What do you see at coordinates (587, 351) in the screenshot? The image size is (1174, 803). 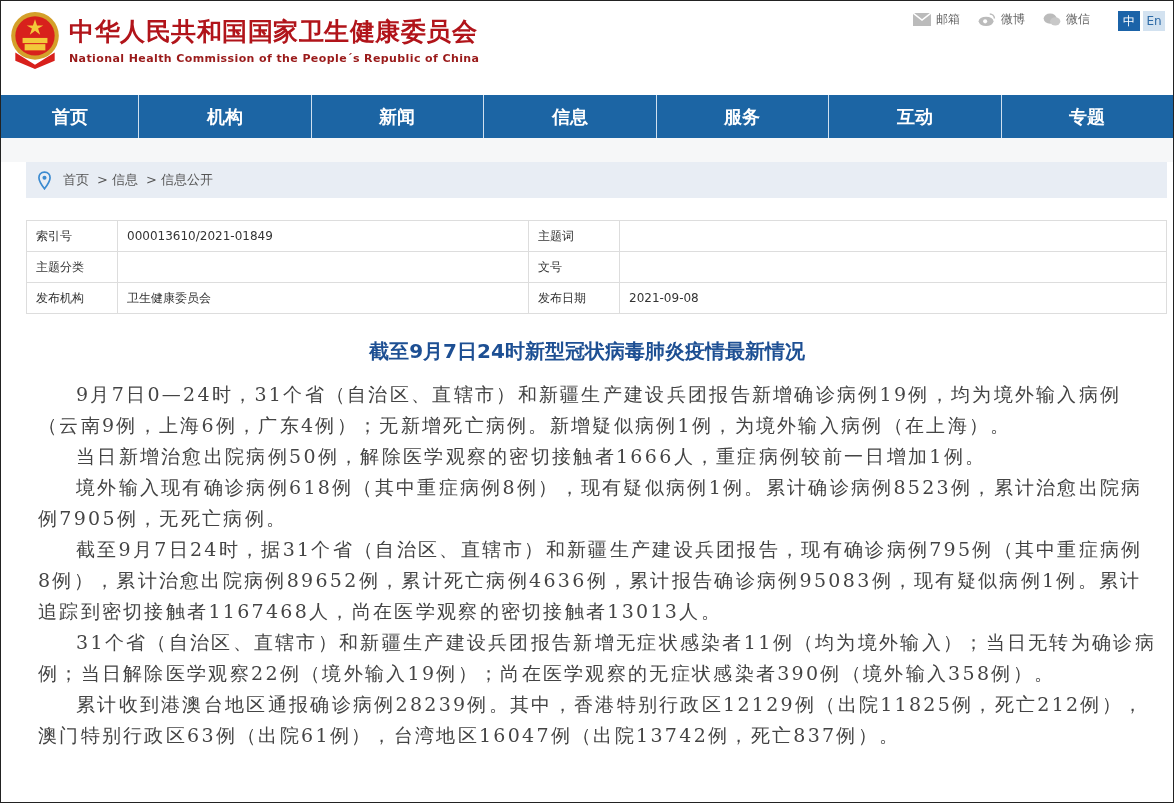 I see `article-title: 截至9月7日24时新型冠状病毒肺炎疫情最新情况` at bounding box center [587, 351].